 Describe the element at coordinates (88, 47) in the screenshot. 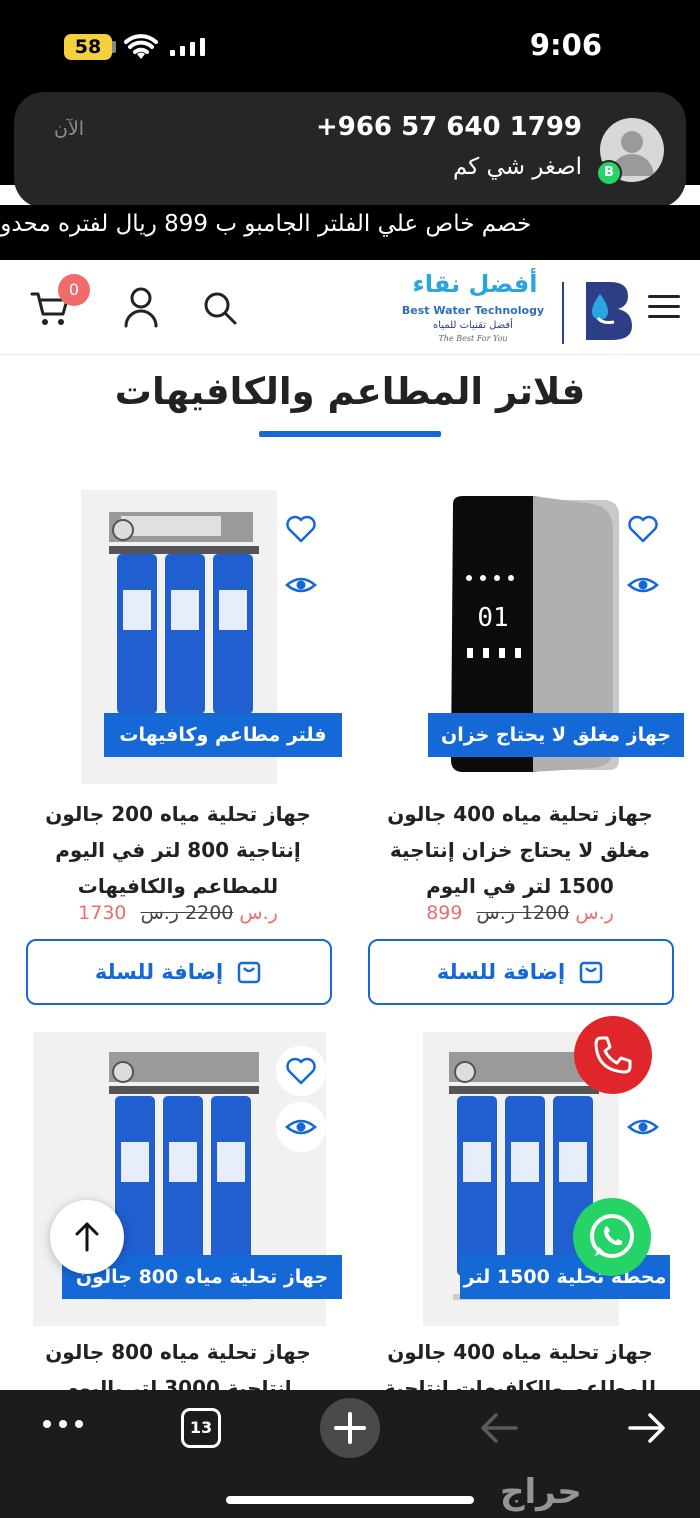

I see `battery-indicator: 58` at that location.